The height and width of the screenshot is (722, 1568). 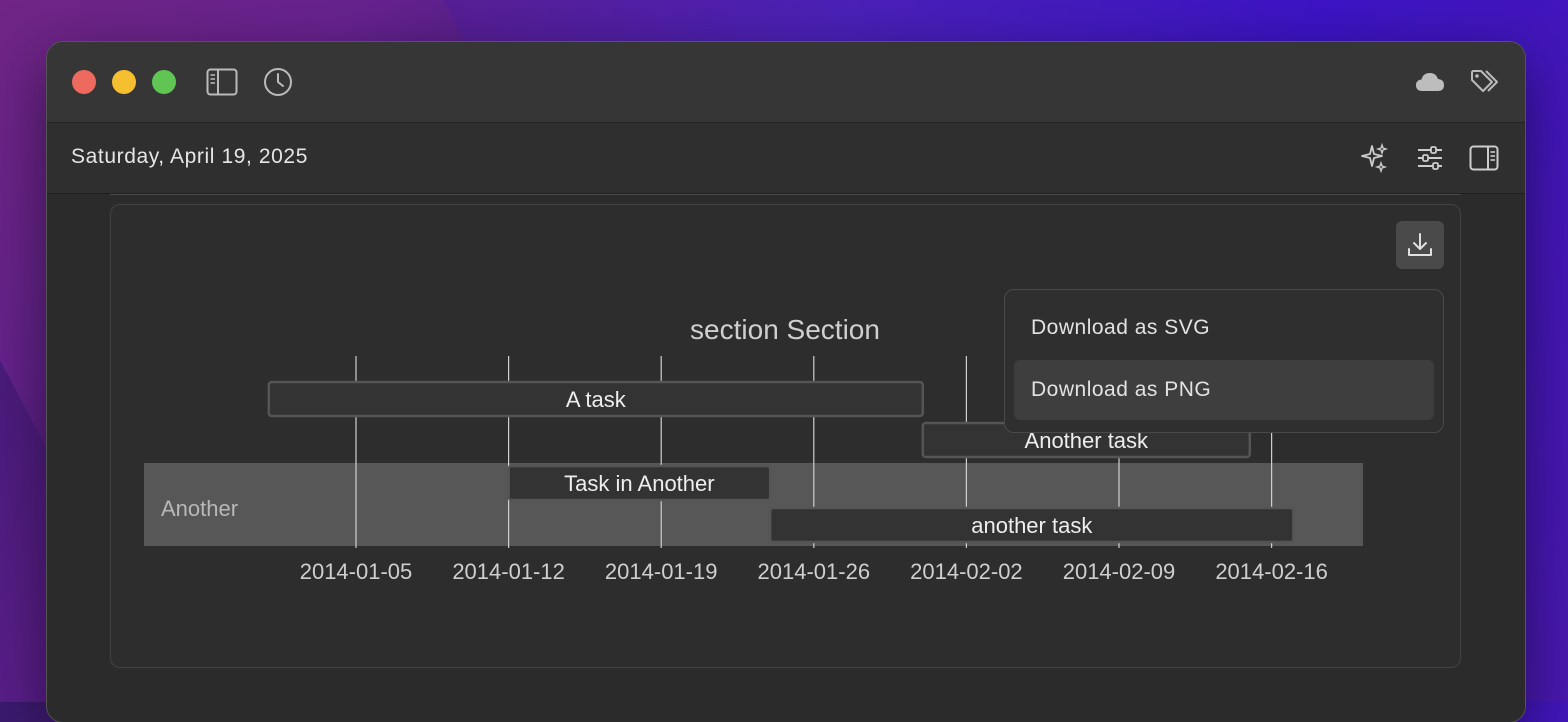 I want to click on minimize-window-button, so click(x=124, y=82).